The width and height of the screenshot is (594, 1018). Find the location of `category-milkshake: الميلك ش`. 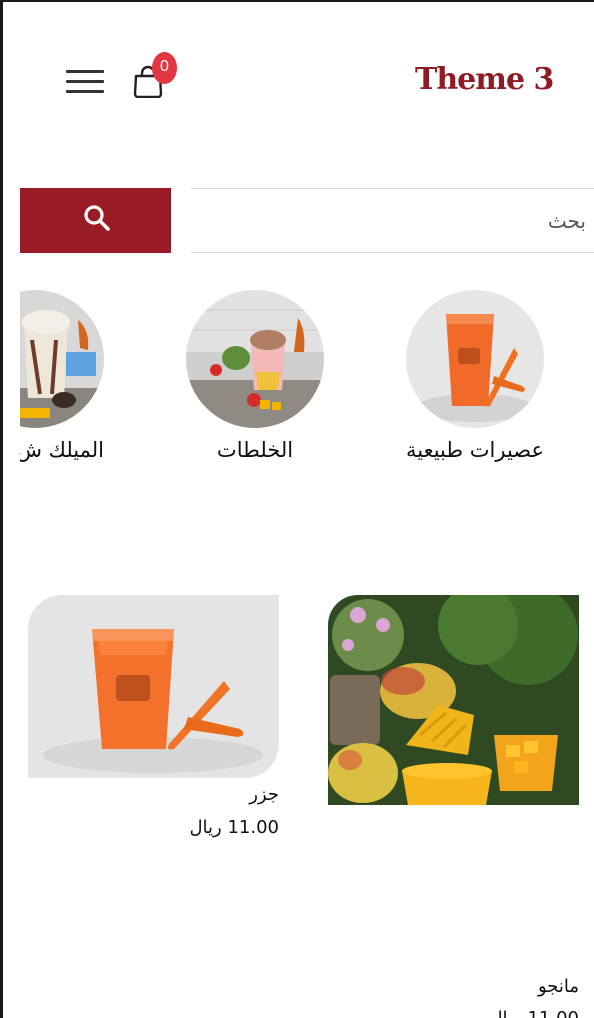

category-milkshake: الميلك ش is located at coordinates (62, 376).